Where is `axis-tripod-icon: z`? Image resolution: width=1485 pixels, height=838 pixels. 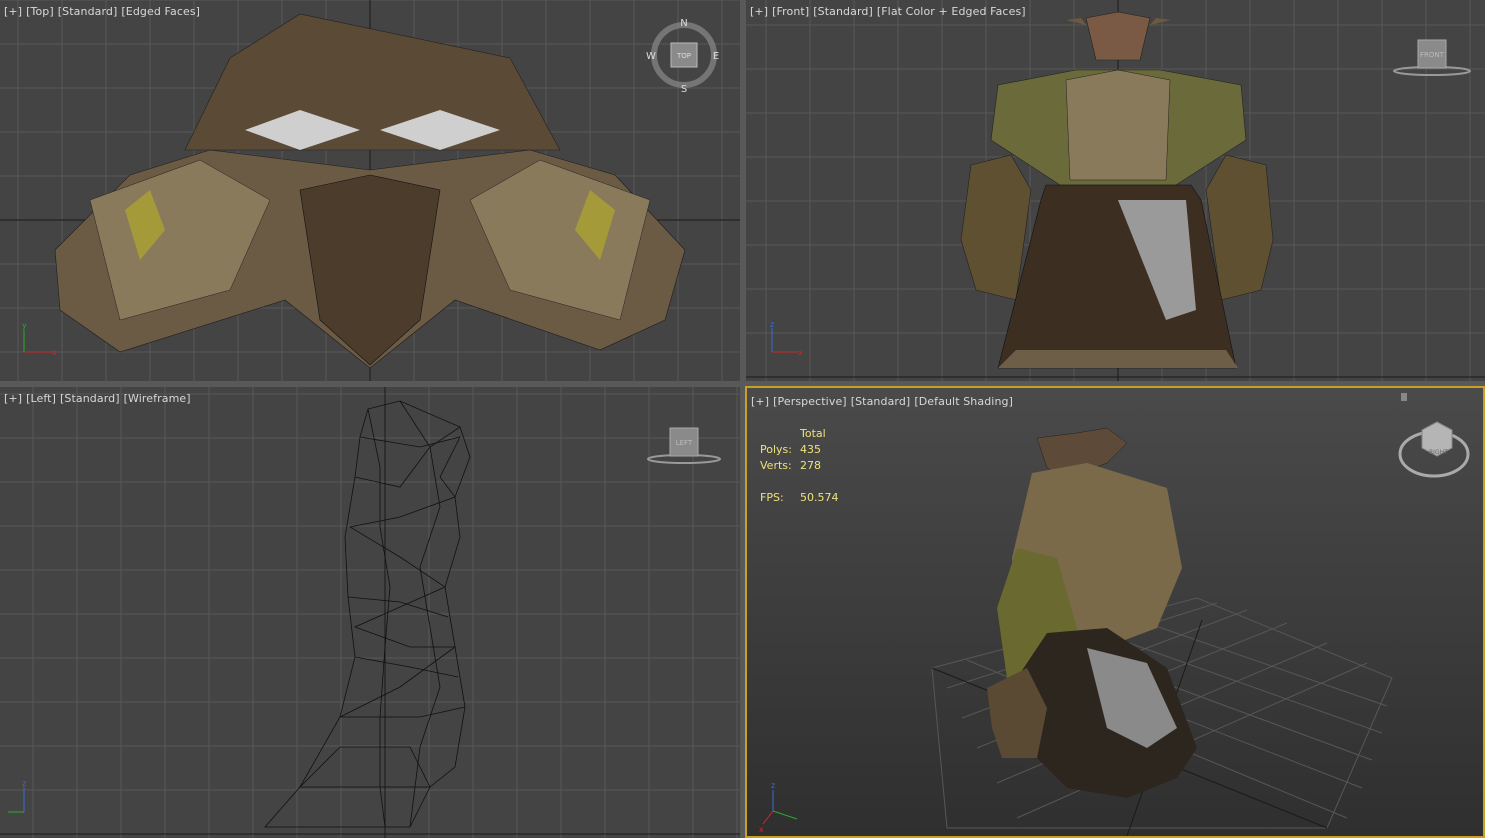
axis-tripod-icon: z is located at coordinates (17, 796).